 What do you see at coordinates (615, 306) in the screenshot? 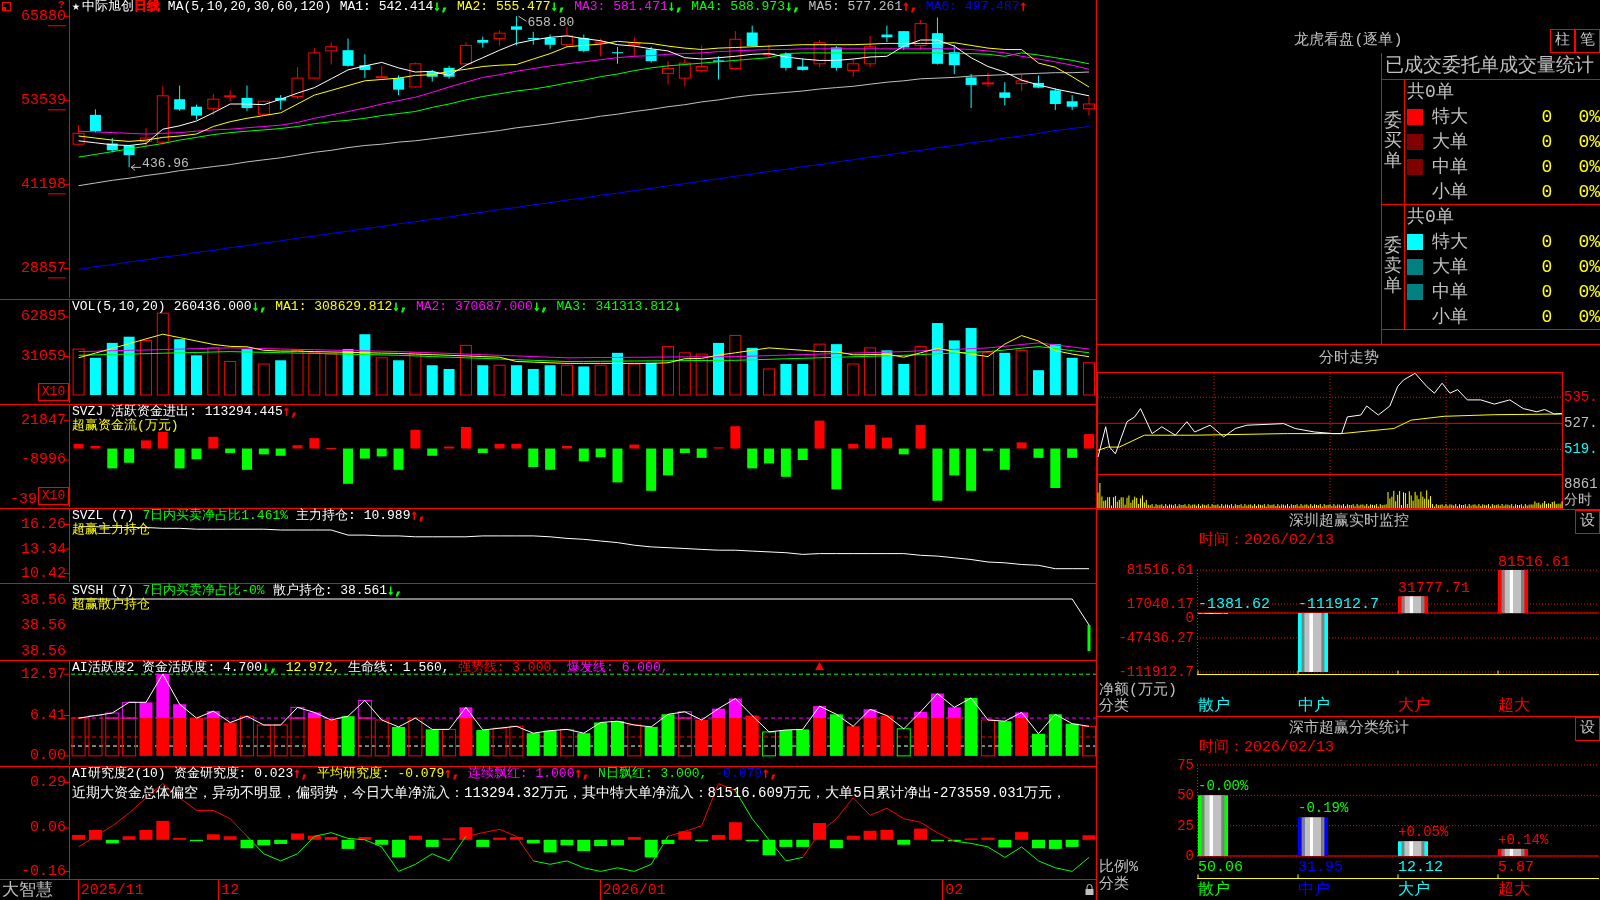
I see `indicator-readout: MA3: 341313.812` at bounding box center [615, 306].